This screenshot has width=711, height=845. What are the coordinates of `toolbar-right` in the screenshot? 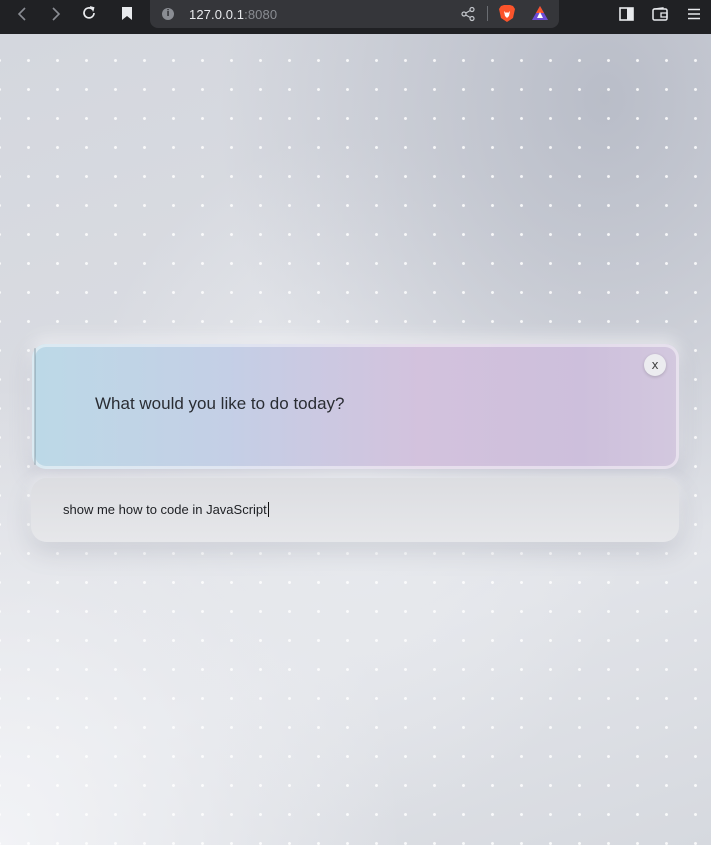 It's located at (660, 14).